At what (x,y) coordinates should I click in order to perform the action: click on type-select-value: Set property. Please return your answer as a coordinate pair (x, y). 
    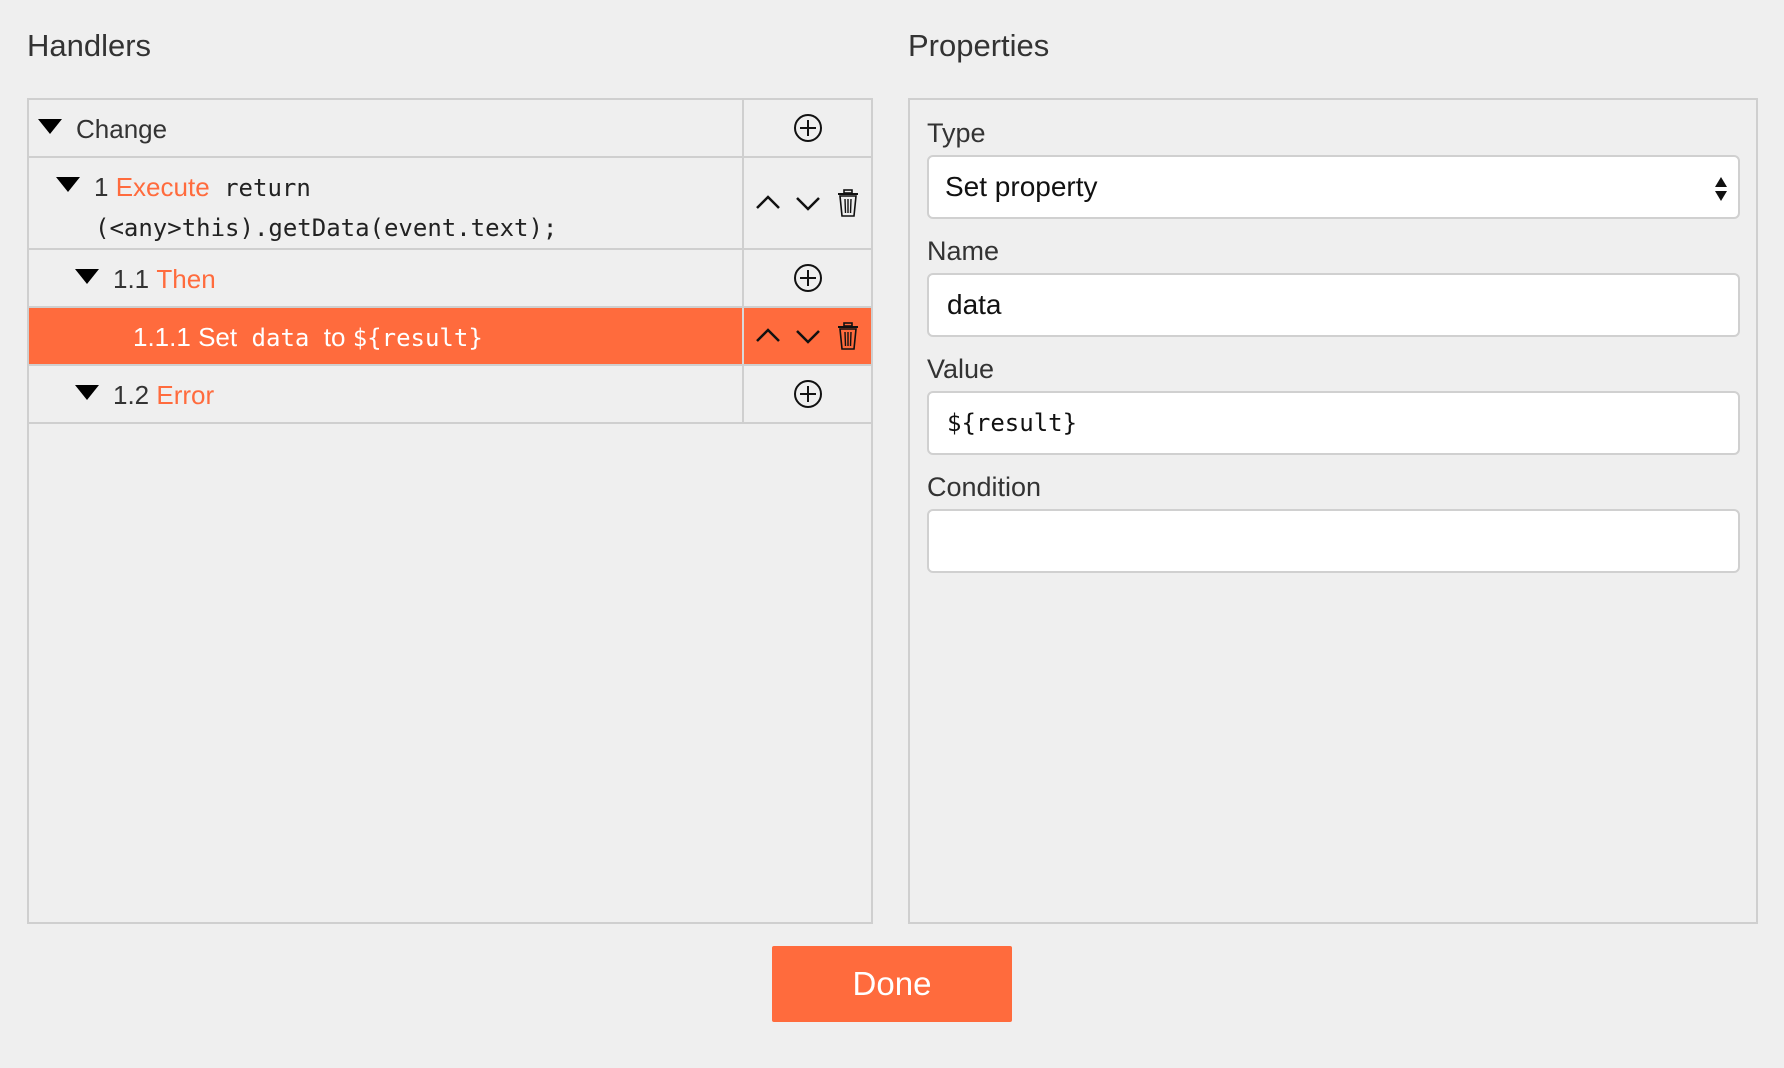
    Looking at the image, I should click on (1021, 186).